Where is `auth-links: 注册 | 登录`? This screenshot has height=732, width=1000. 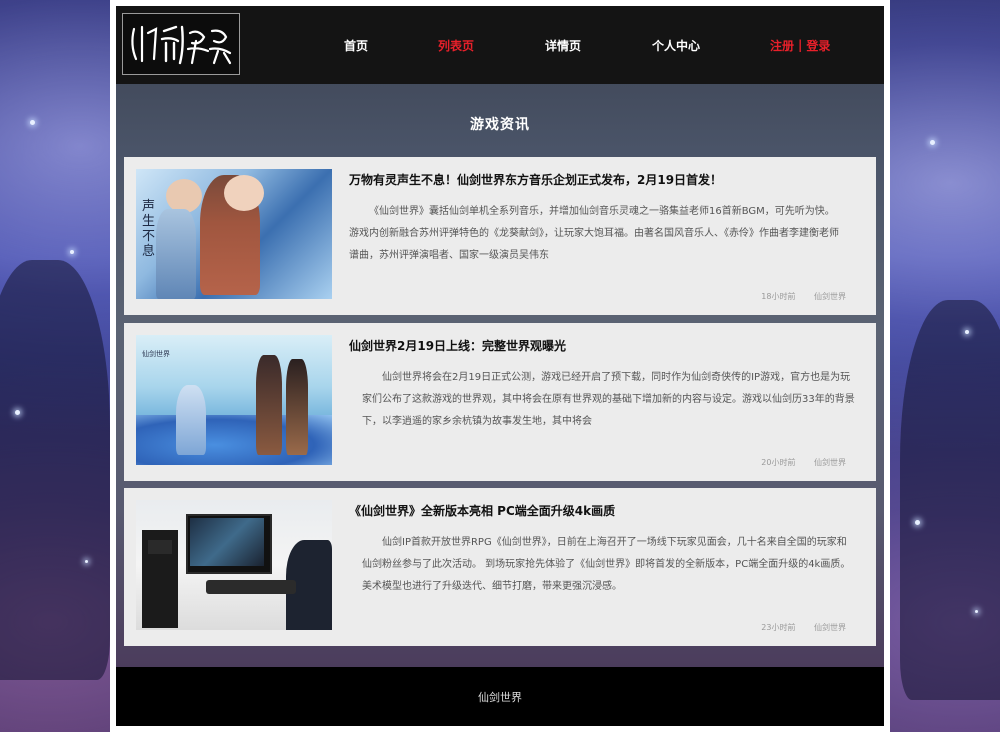
auth-links: 注册 | 登录 is located at coordinates (800, 45).